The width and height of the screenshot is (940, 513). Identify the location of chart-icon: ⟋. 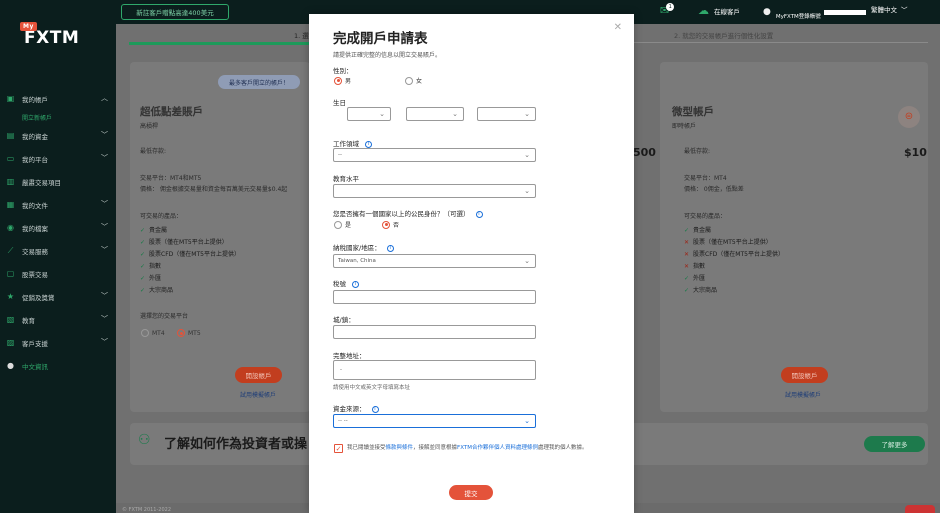
(10, 250).